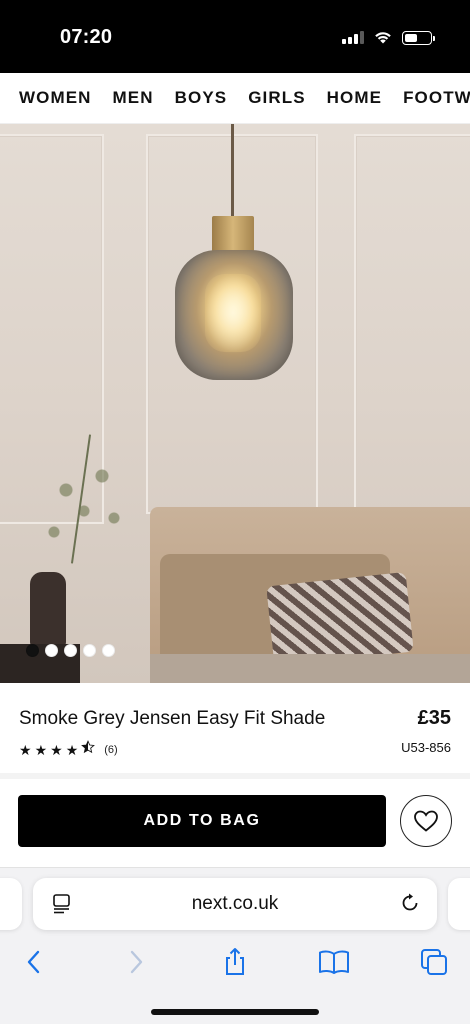 This screenshot has height=1024, width=470. Describe the element at coordinates (410, 903) in the screenshot. I see `reload-icon` at that location.